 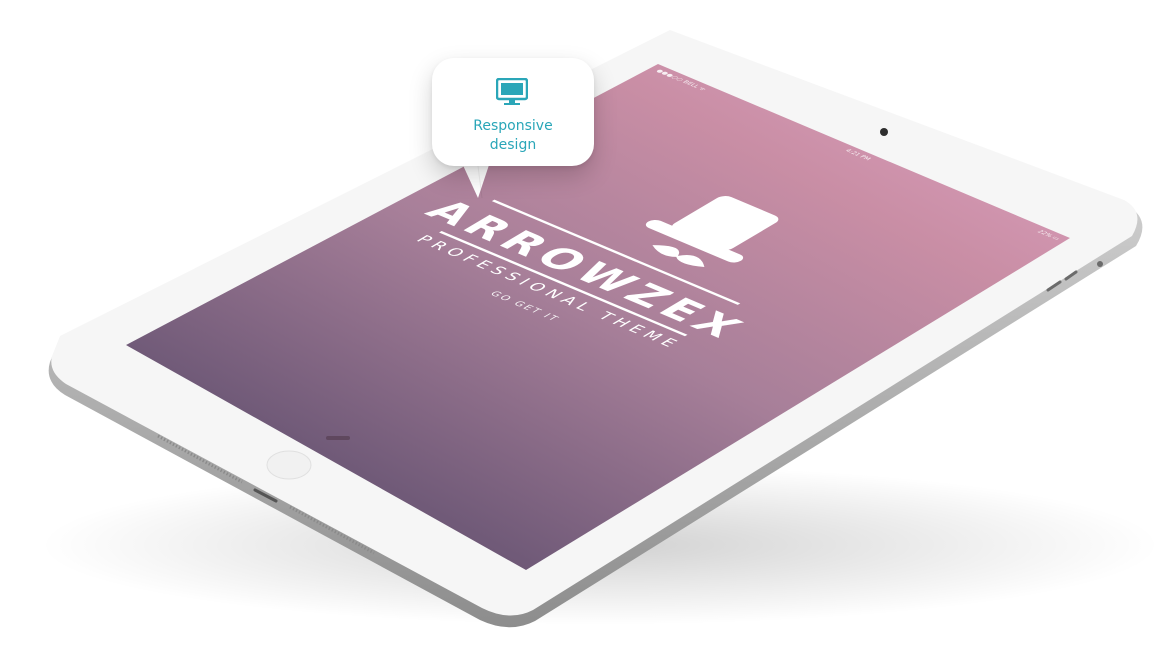 What do you see at coordinates (884, 132) in the screenshot?
I see `front-camera` at bounding box center [884, 132].